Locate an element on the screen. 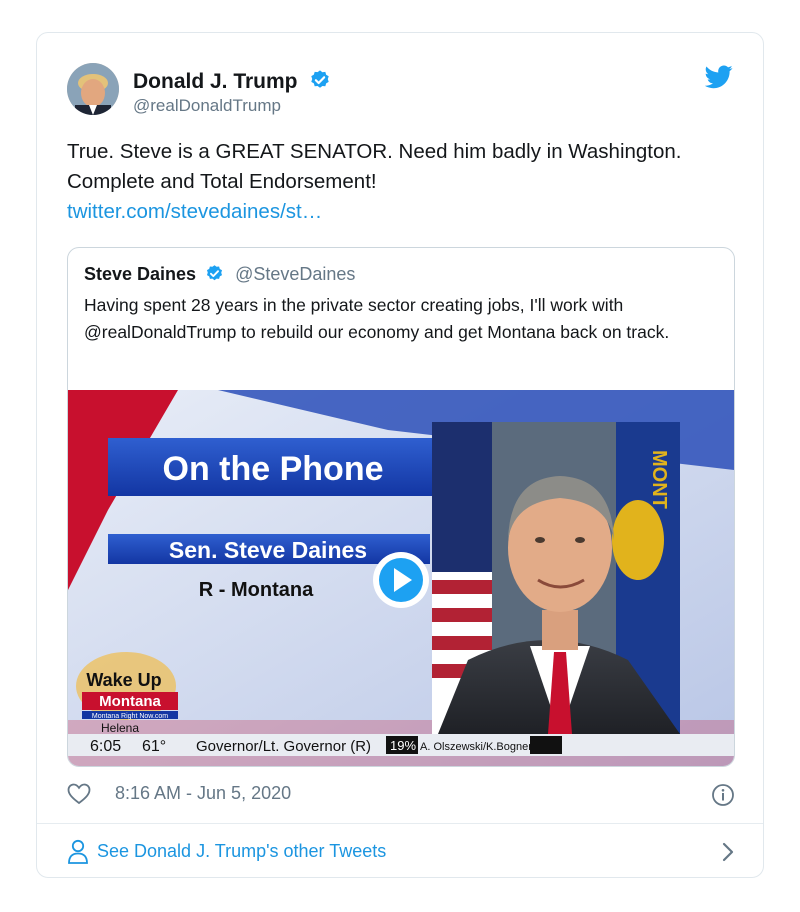 The image size is (800, 912). play-button is located at coordinates (401, 580).